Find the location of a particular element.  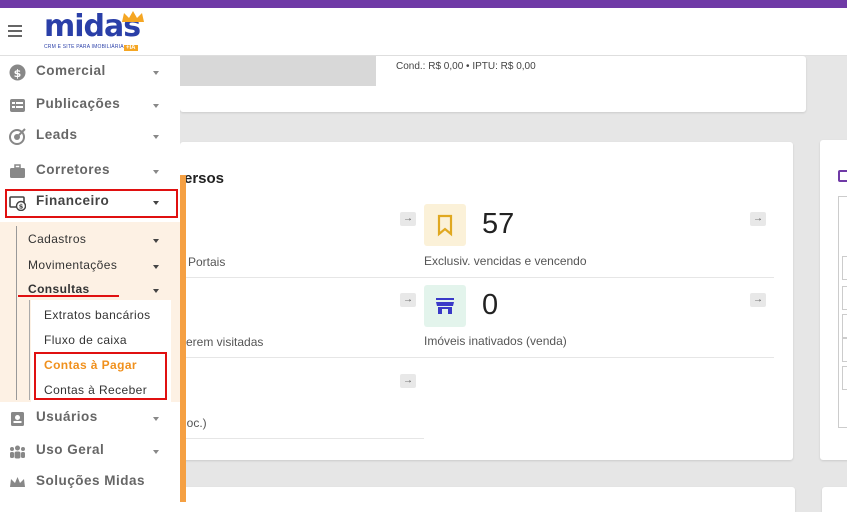

bookmark-icon is located at coordinates (445, 225).